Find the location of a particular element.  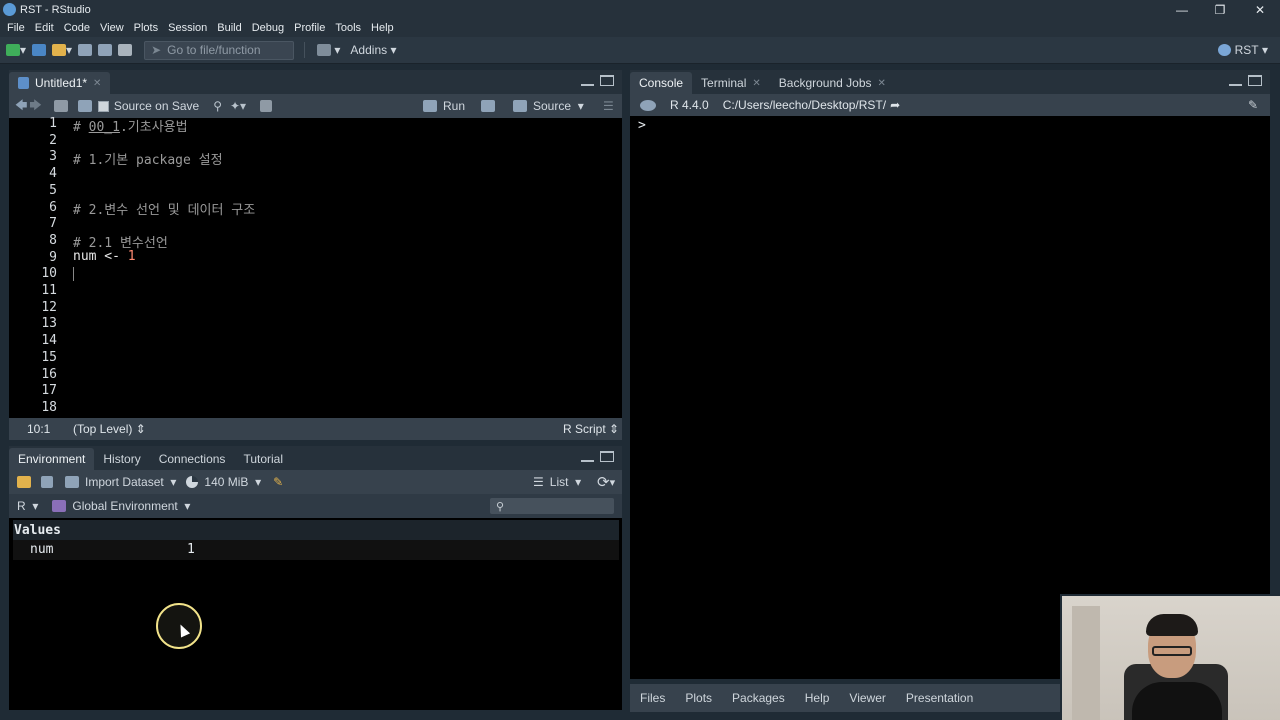

line-number: 11 is located at coordinates (49, 290).